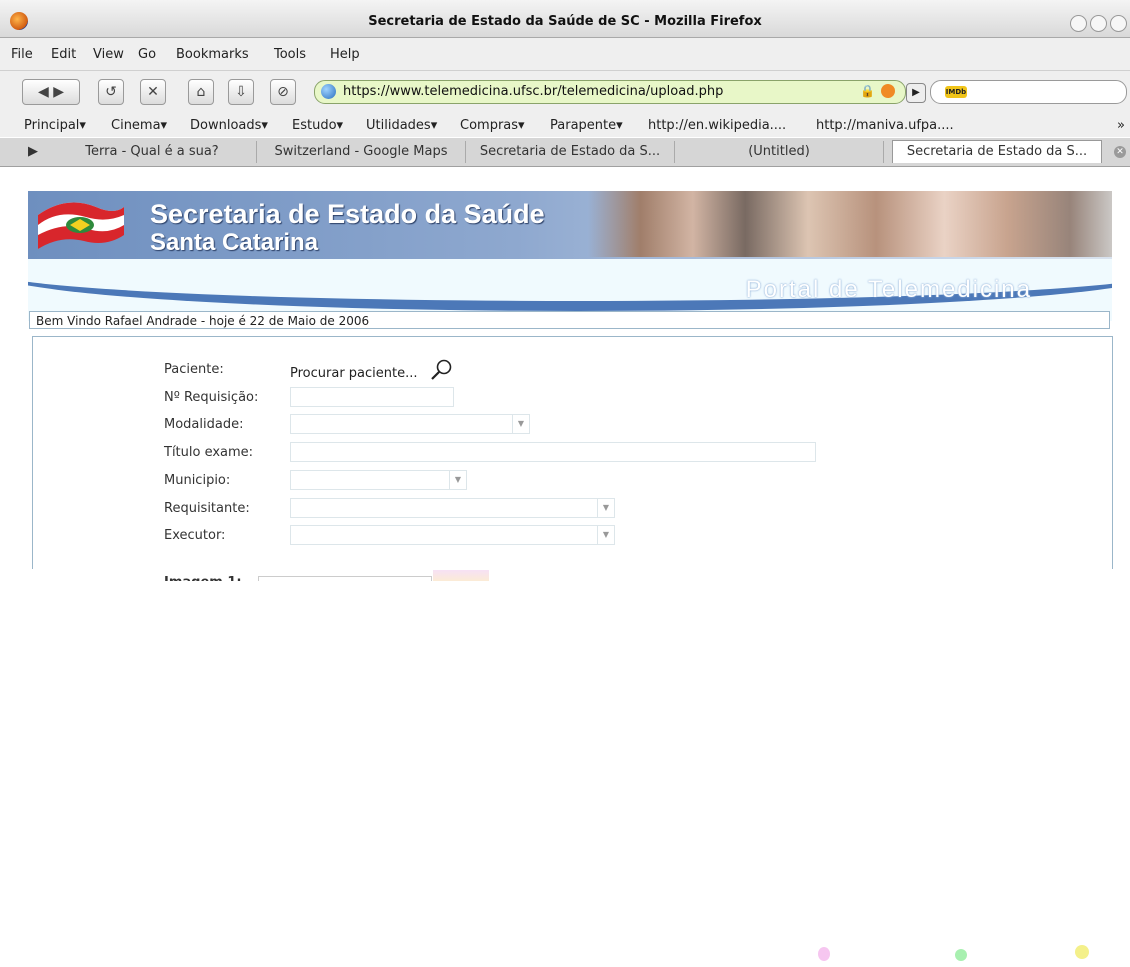 The image size is (1130, 967). Describe the element at coordinates (51, 92) in the screenshot. I see `back-forward-button: ◀ ▶` at that location.